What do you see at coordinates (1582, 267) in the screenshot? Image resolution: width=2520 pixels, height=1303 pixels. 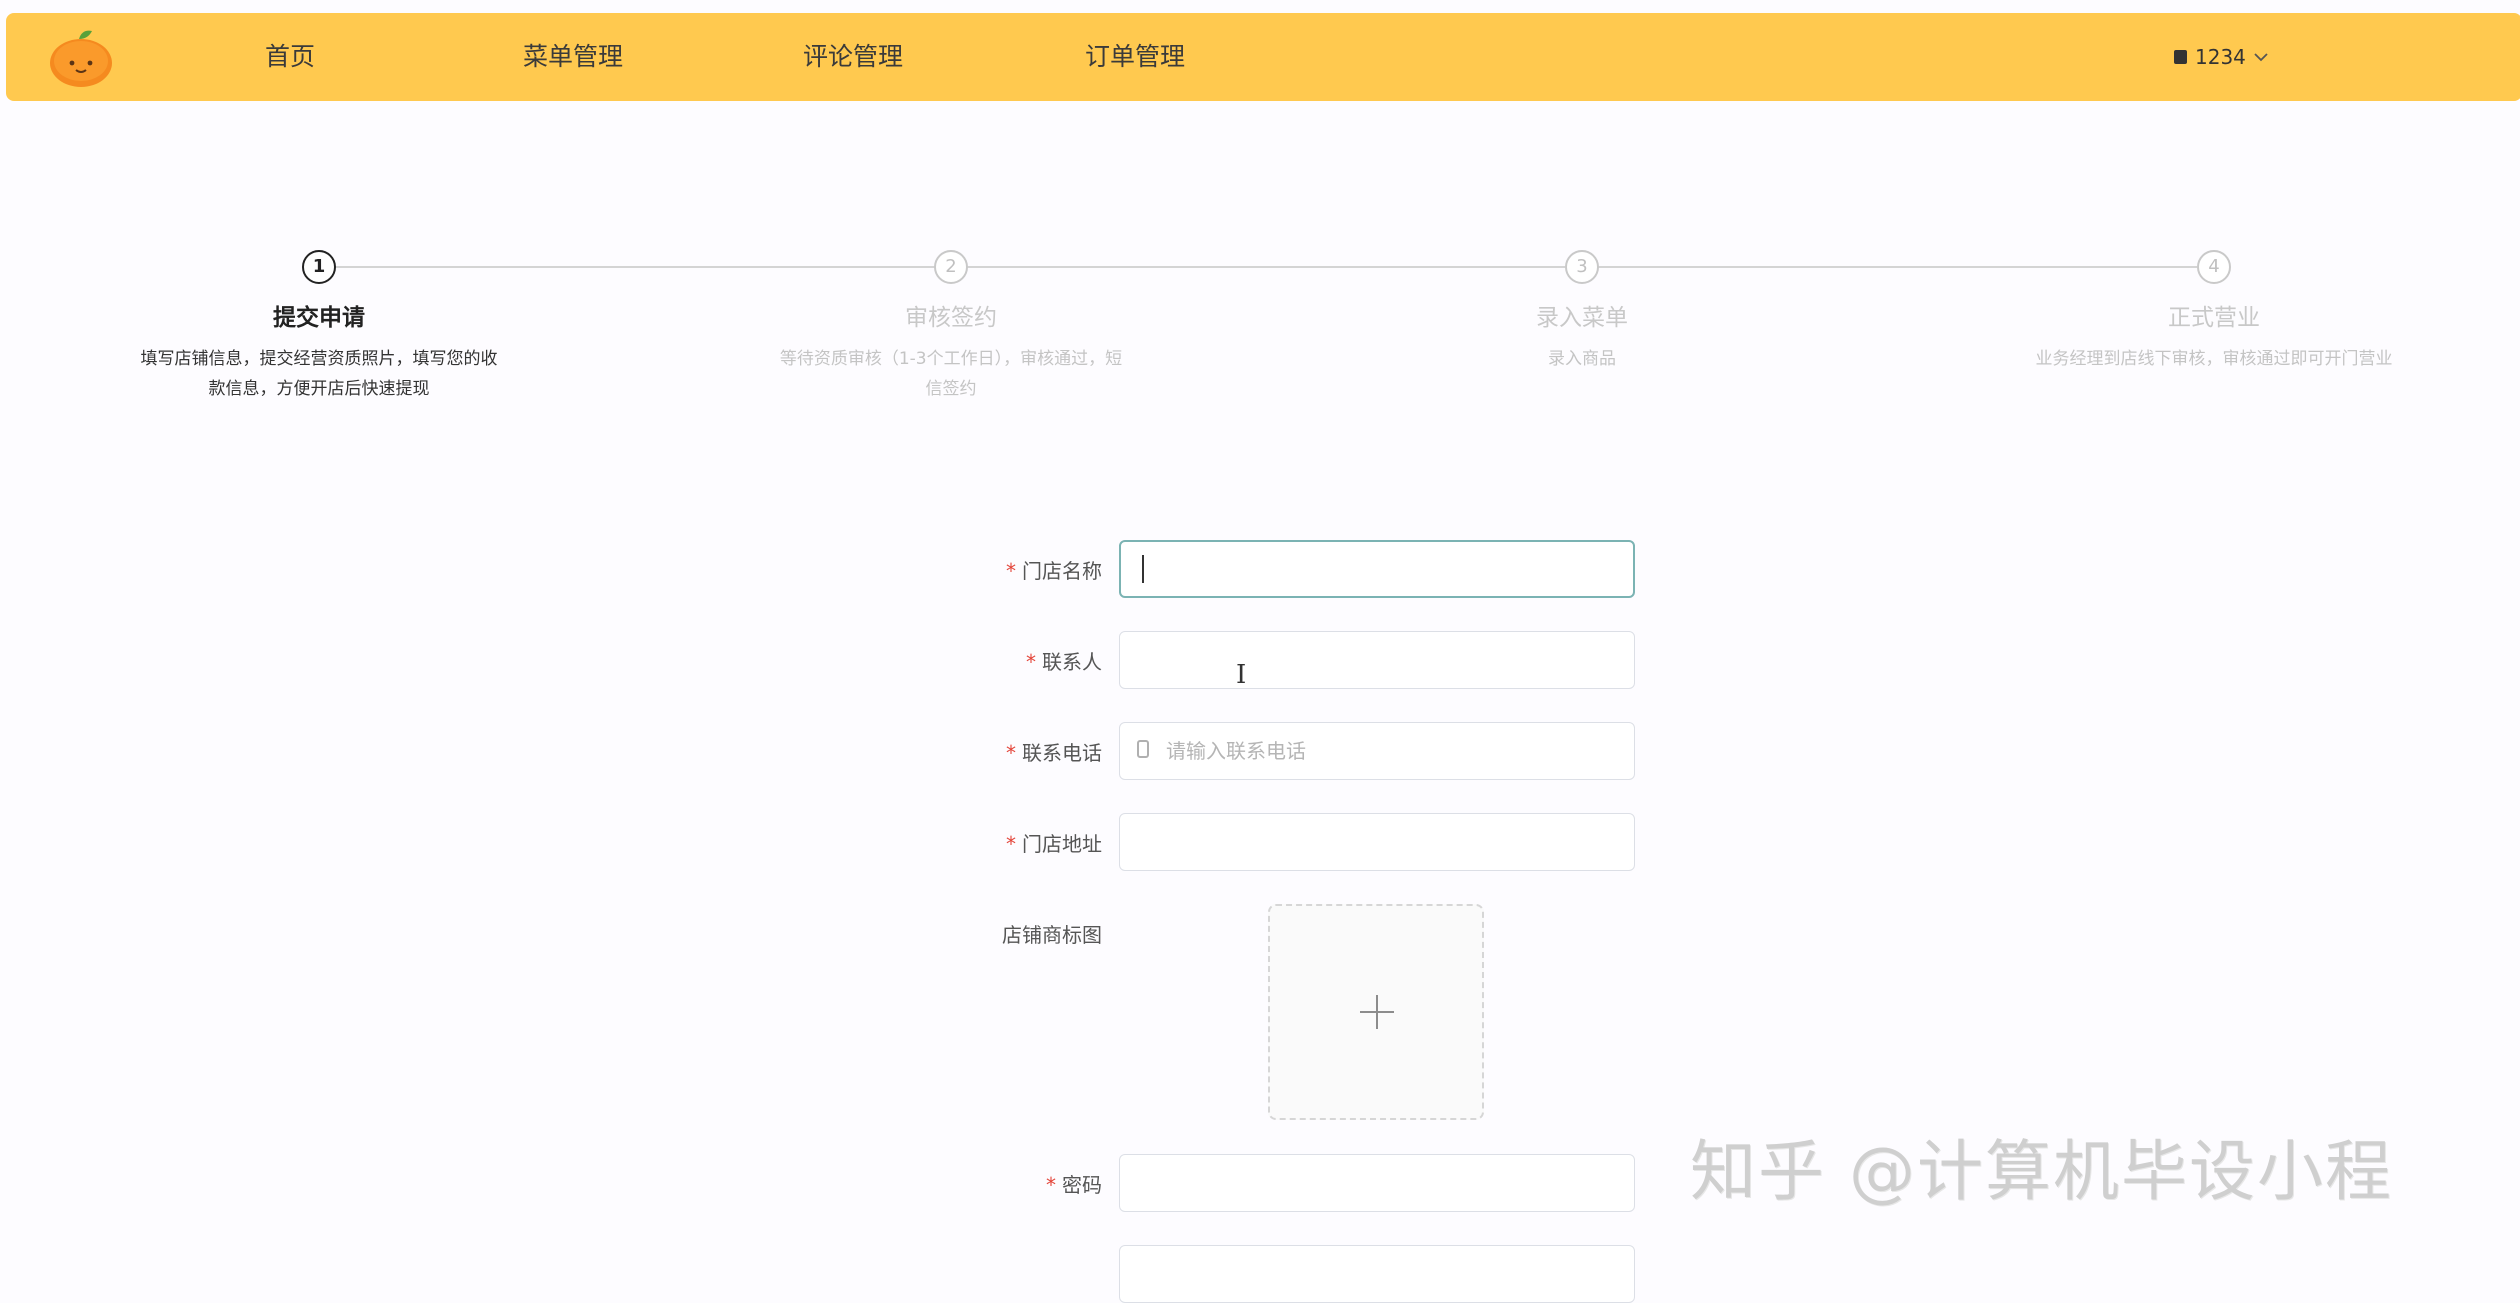 I see `step-number: 3` at bounding box center [1582, 267].